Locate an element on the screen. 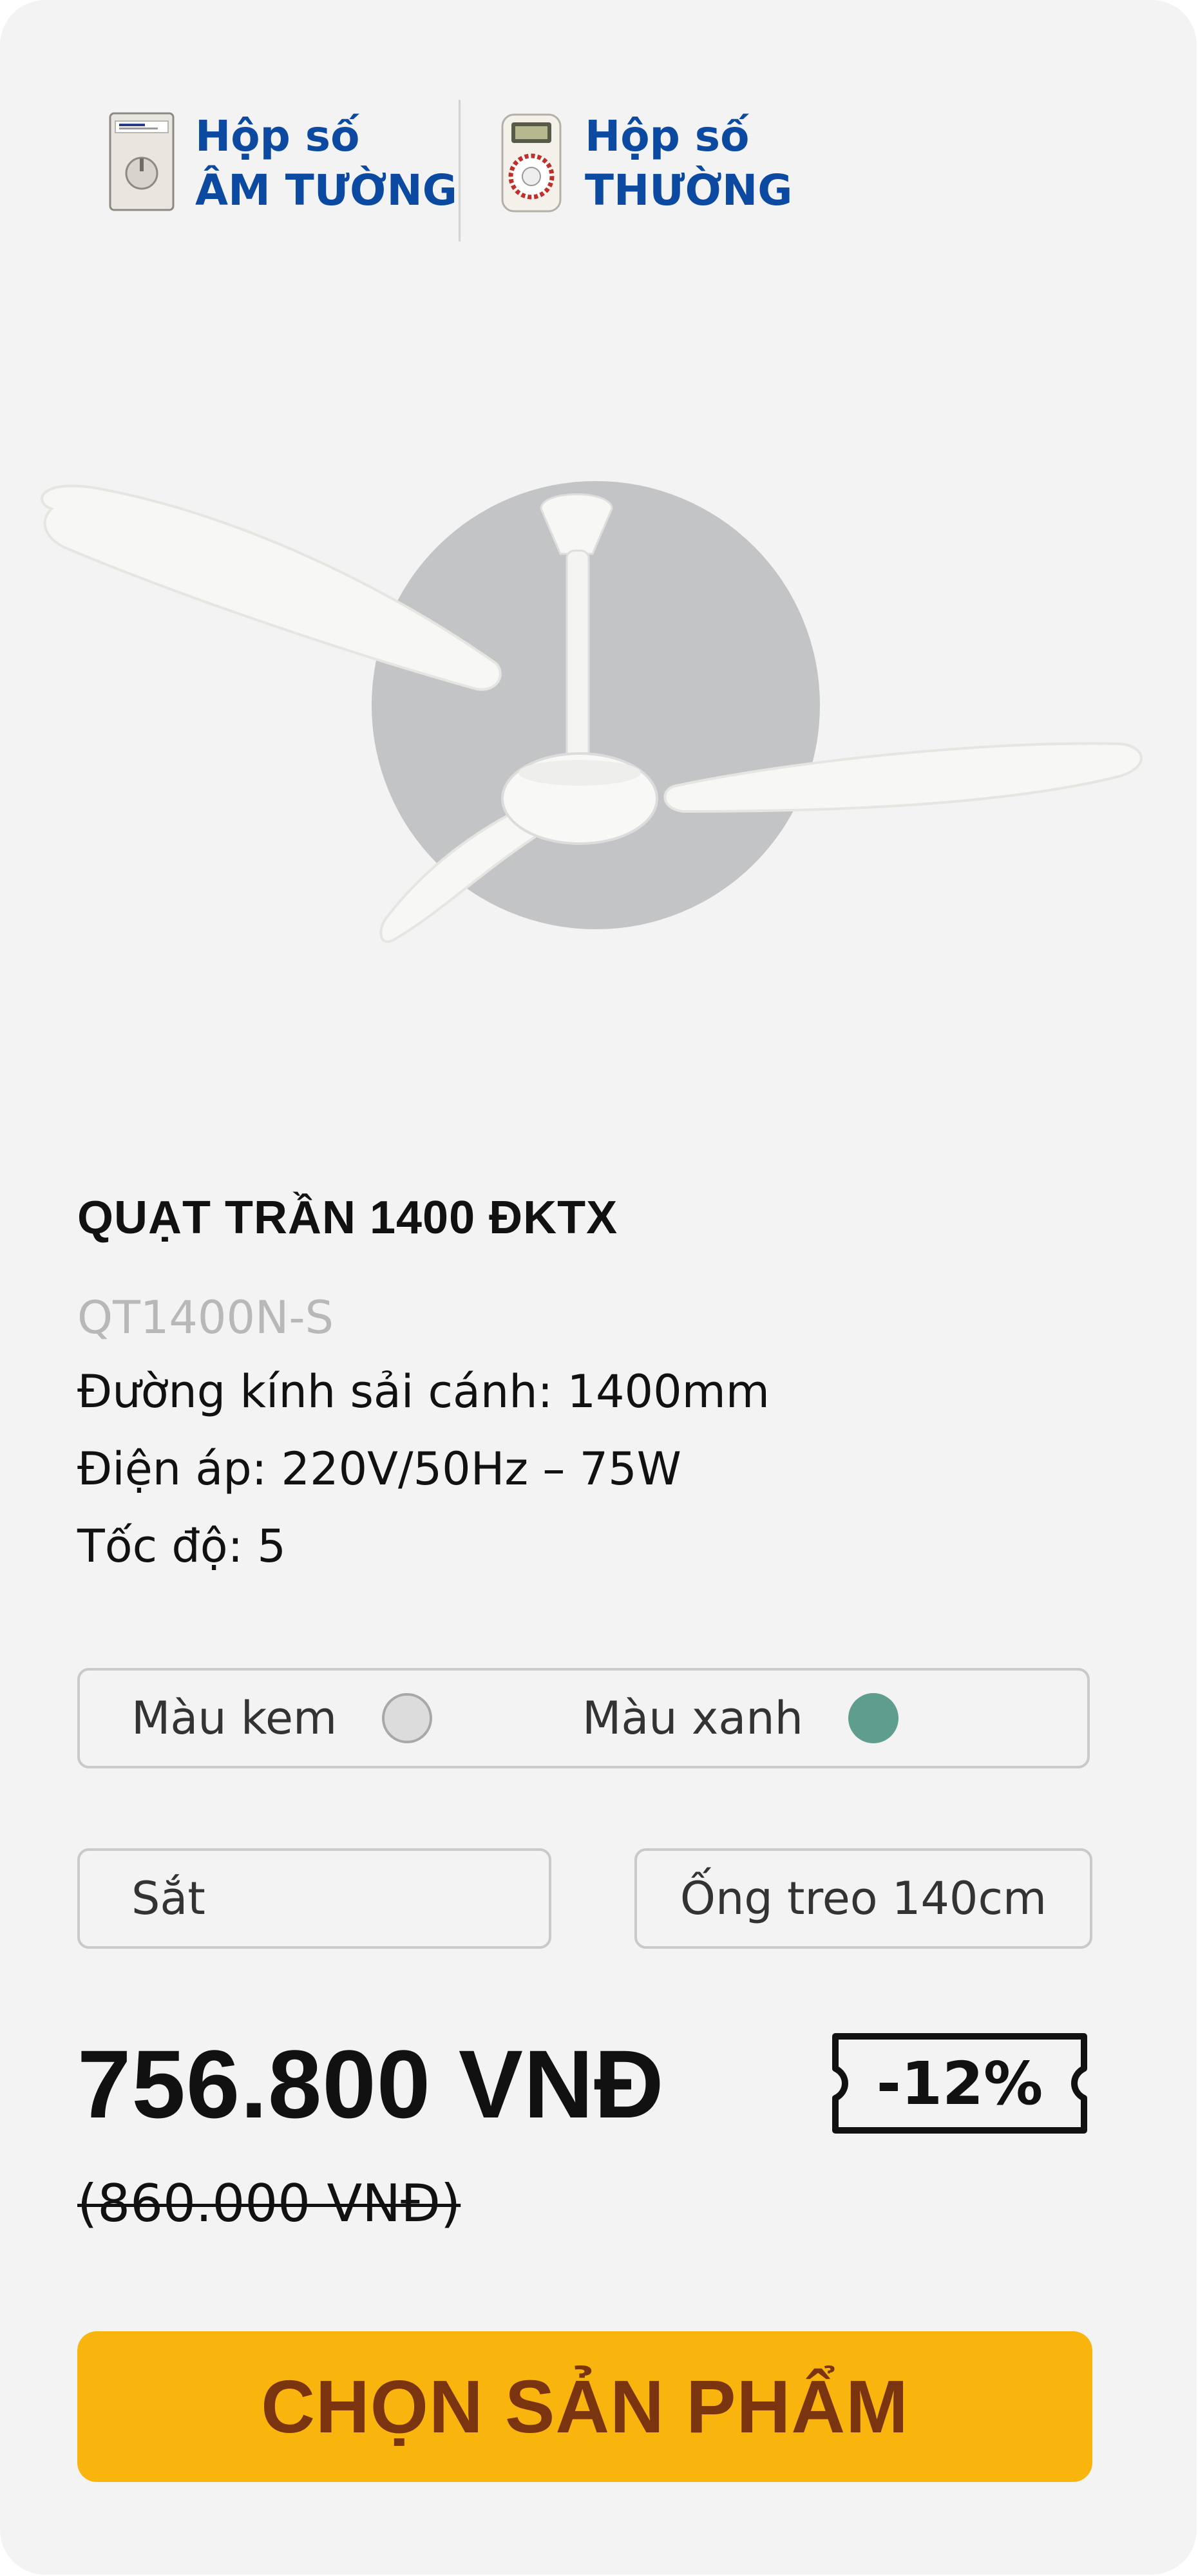  color-selector: Màu kem Màu xanh is located at coordinates (583, 1718).